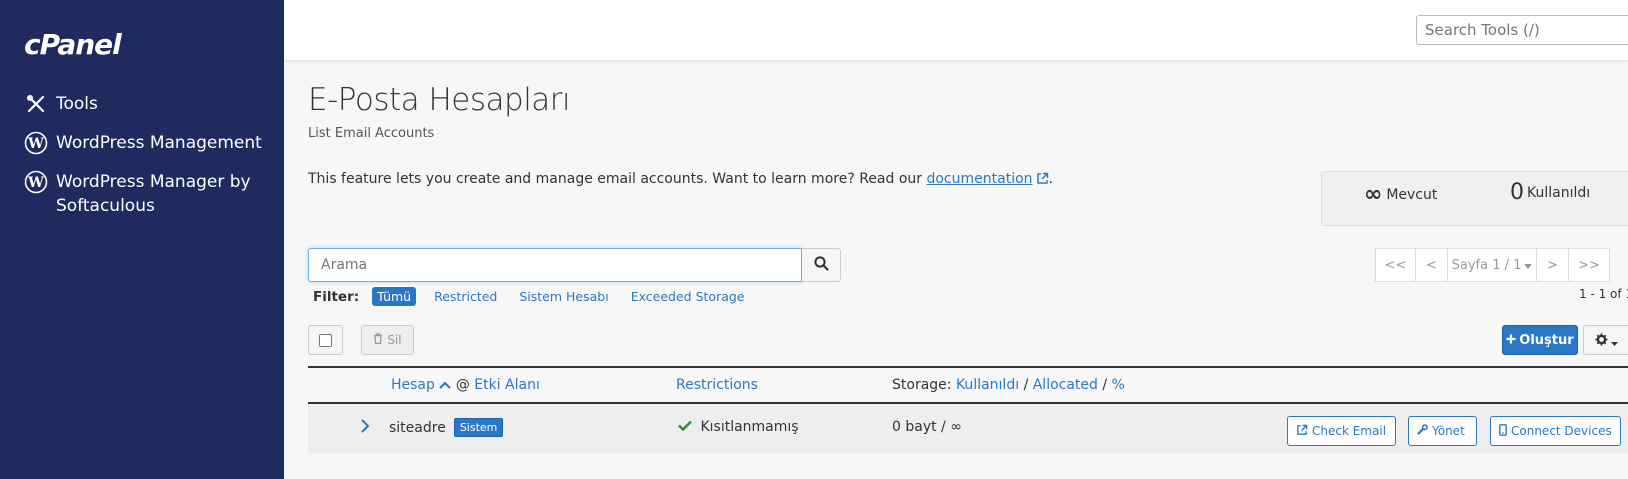 This screenshot has width=1628, height=479. I want to click on select-all-checkbox, so click(325, 340).